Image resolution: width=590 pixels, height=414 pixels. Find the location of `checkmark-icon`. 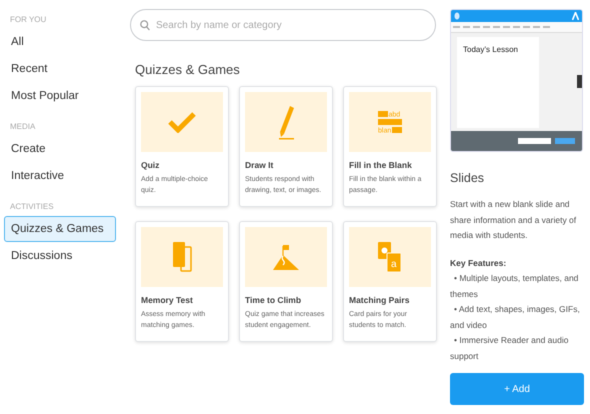

checkmark-icon is located at coordinates (182, 122).